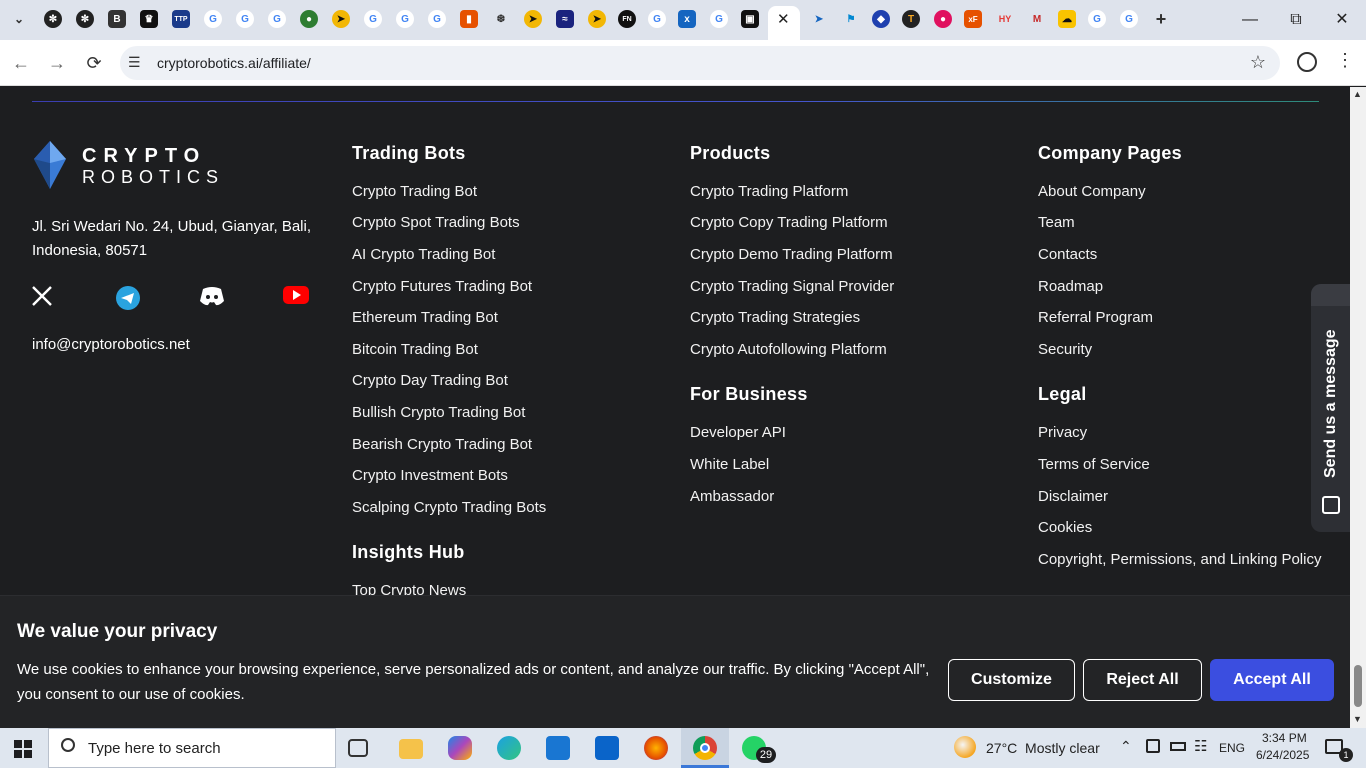 Image resolution: width=1366 pixels, height=768 pixels. I want to click on forward-icon: →, so click(57, 63).